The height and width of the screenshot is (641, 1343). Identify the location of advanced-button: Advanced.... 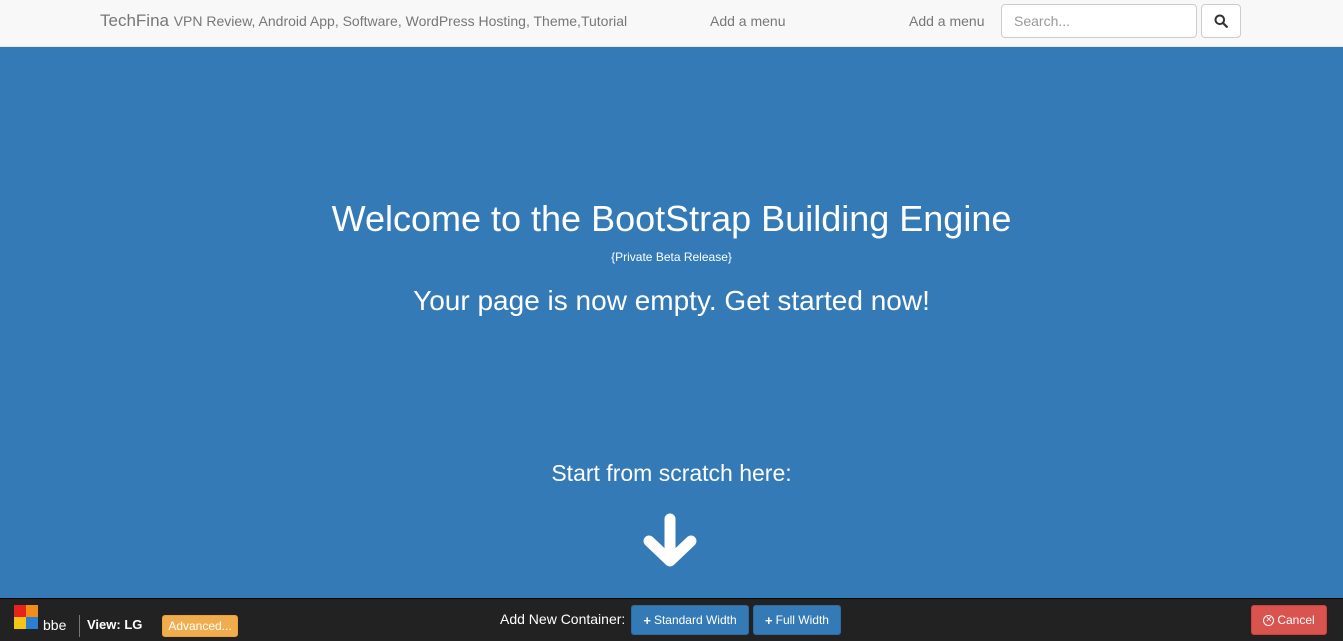
(200, 626).